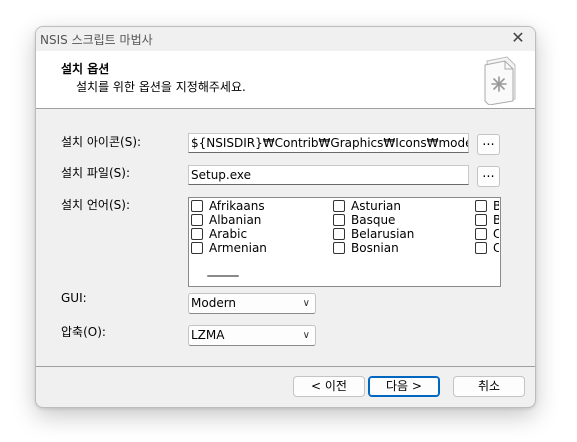 The height and width of the screenshot is (442, 577). Describe the element at coordinates (83, 332) in the screenshot. I see `compression-label: 압축(O):` at that location.